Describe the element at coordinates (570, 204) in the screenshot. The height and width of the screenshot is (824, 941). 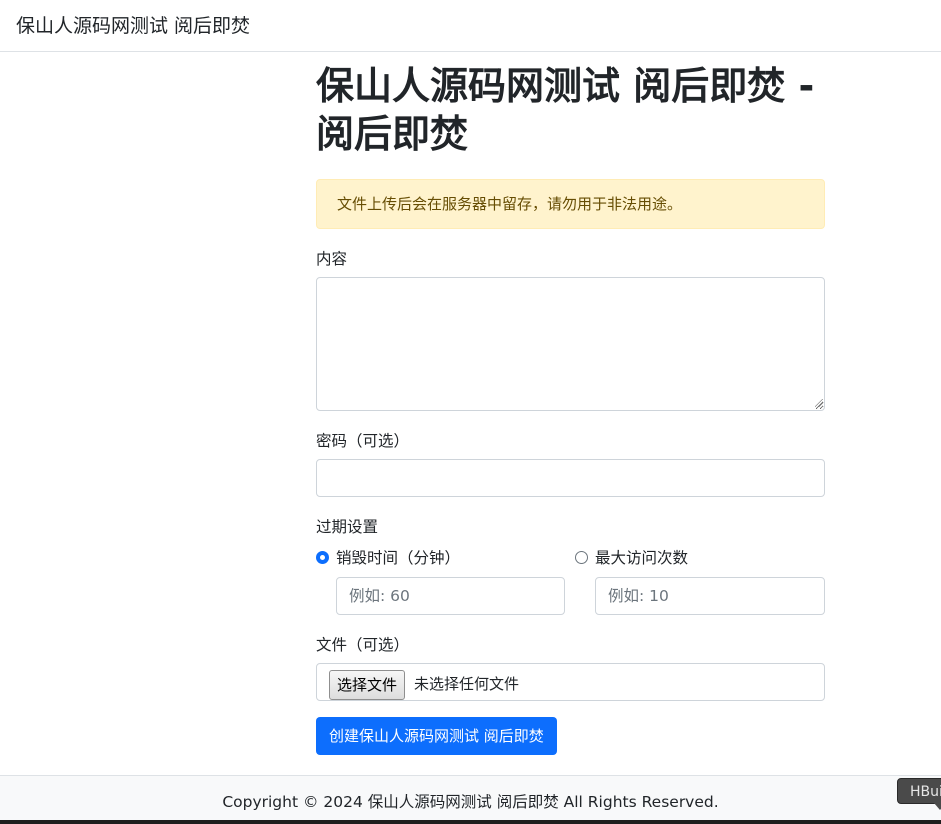
I see `warning-alert: 文件上传后会在服务器中留存，请勿用于非法用途。` at that location.